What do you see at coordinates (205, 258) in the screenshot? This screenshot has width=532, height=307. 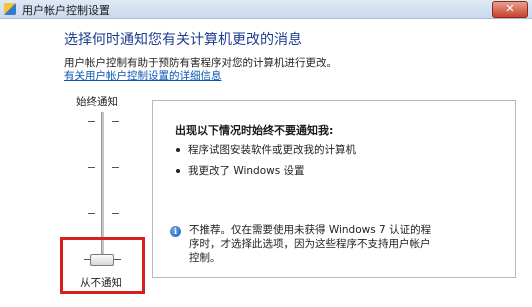 I see `panel-note-line: 控制。` at bounding box center [205, 258].